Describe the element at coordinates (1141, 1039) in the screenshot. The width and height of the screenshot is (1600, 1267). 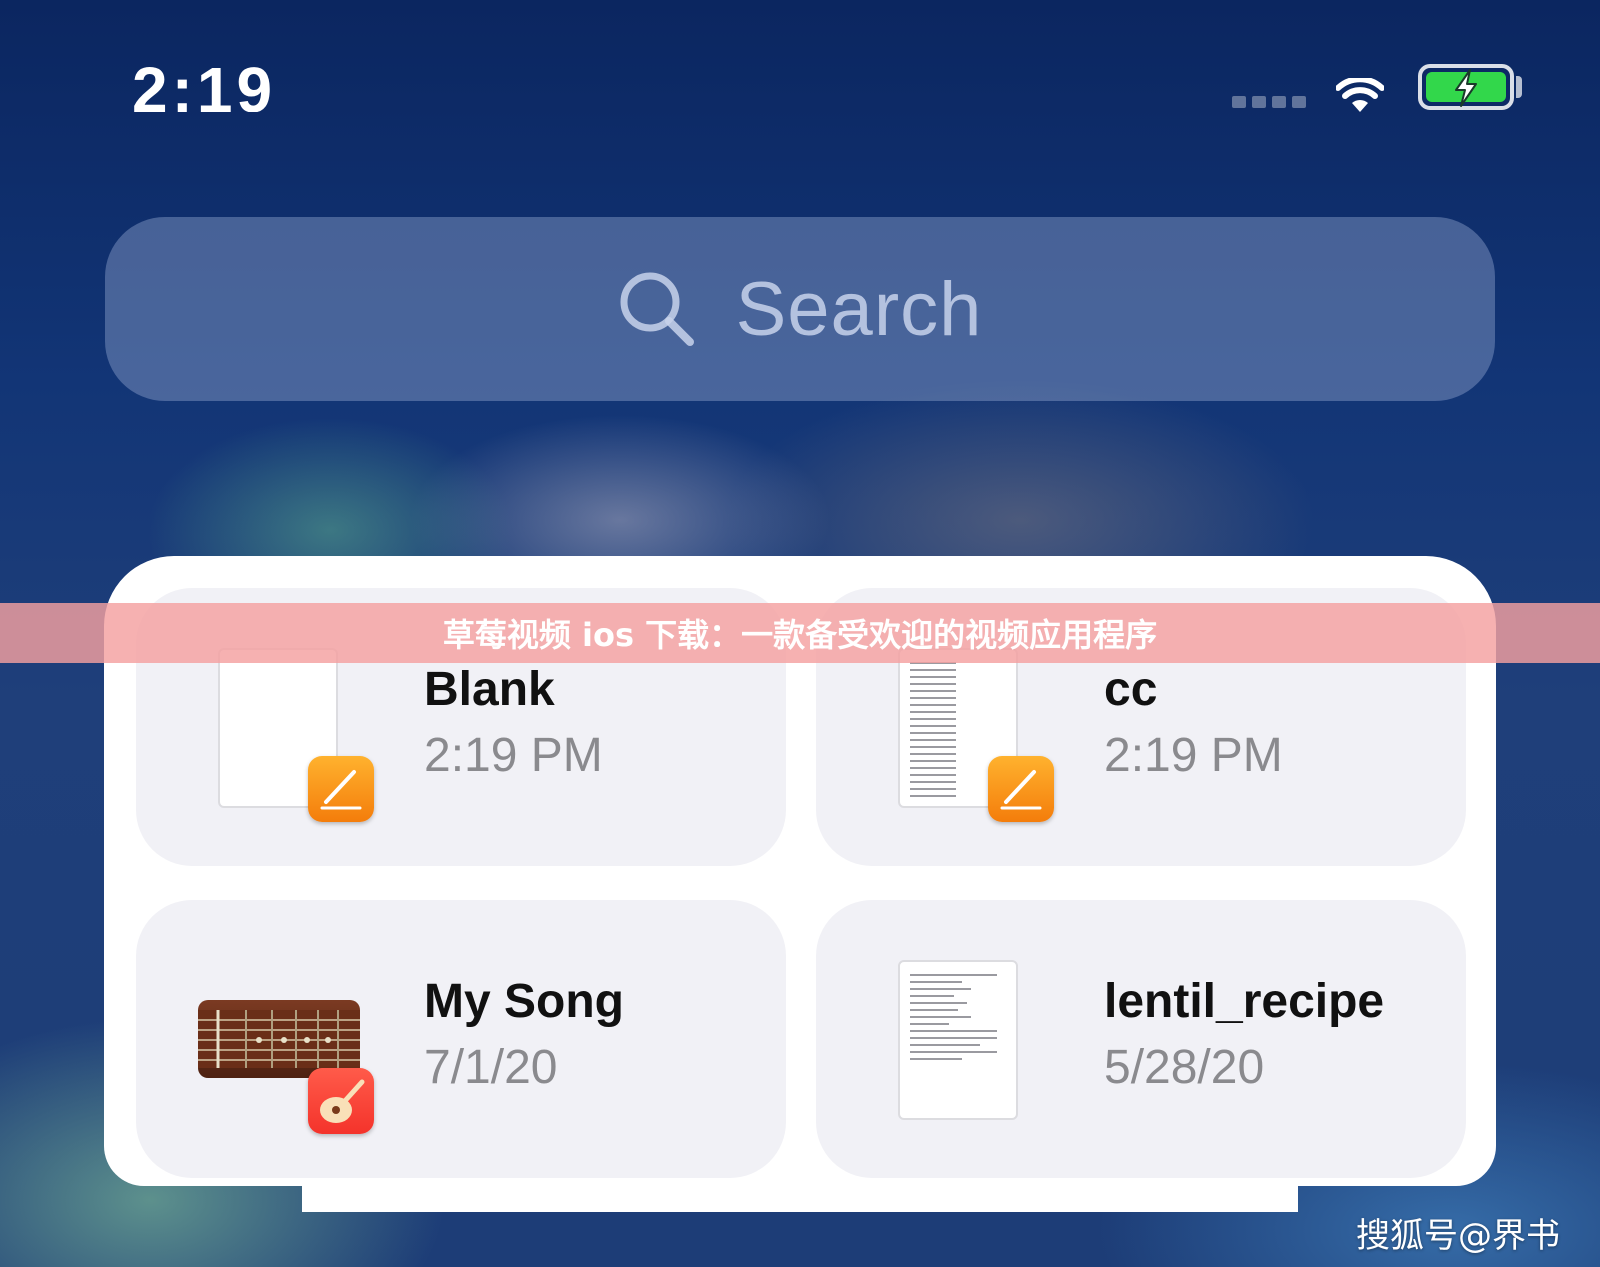
I see `file-tile-lentil-recipe: lentil_recipe 5/28/20` at that location.